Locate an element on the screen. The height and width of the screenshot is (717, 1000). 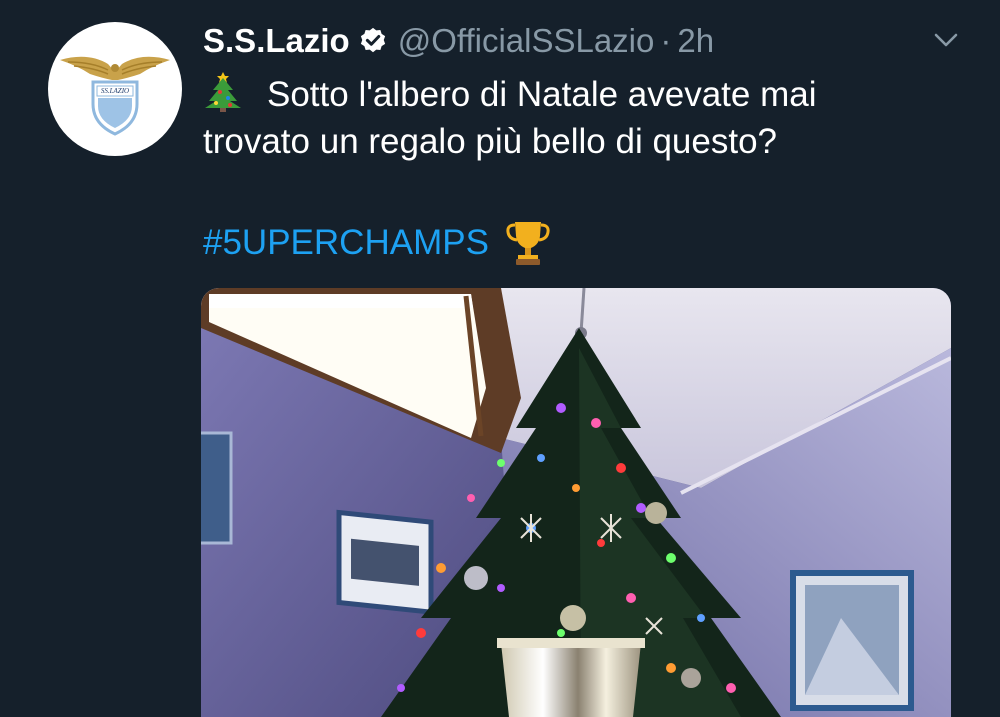
author-avatar: SS.LAZIO is located at coordinates (115, 89).